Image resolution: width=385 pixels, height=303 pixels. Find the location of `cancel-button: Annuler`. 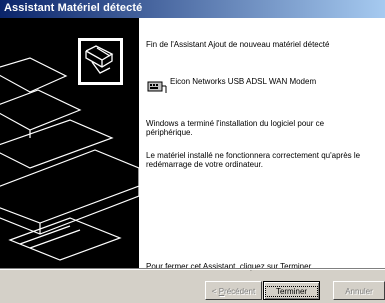

cancel-button: Annuler is located at coordinates (359, 290).